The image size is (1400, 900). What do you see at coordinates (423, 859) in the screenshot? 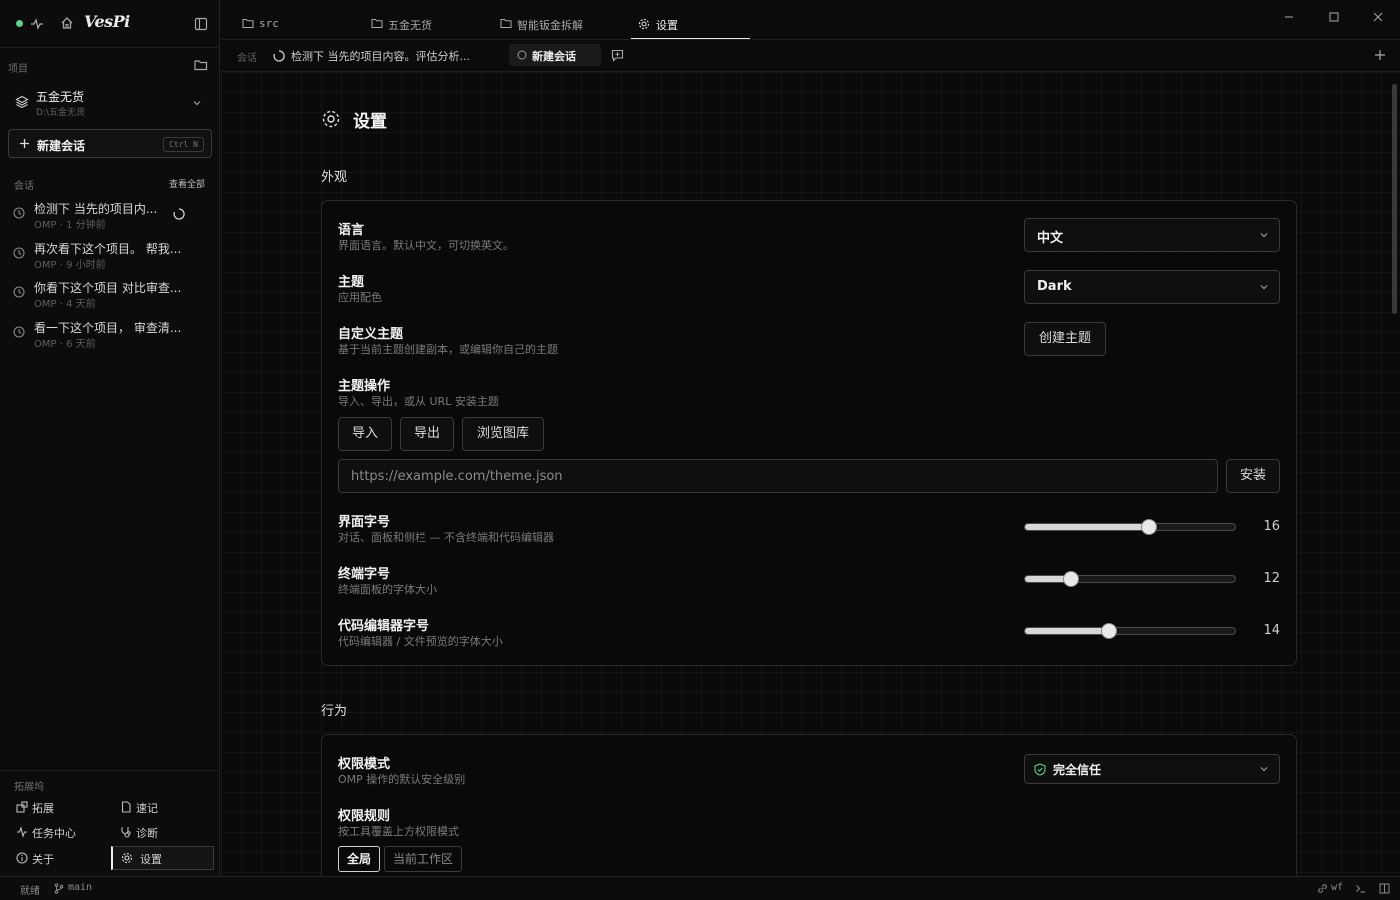
I see `scope-workspace-tab: 当前工作区` at bounding box center [423, 859].